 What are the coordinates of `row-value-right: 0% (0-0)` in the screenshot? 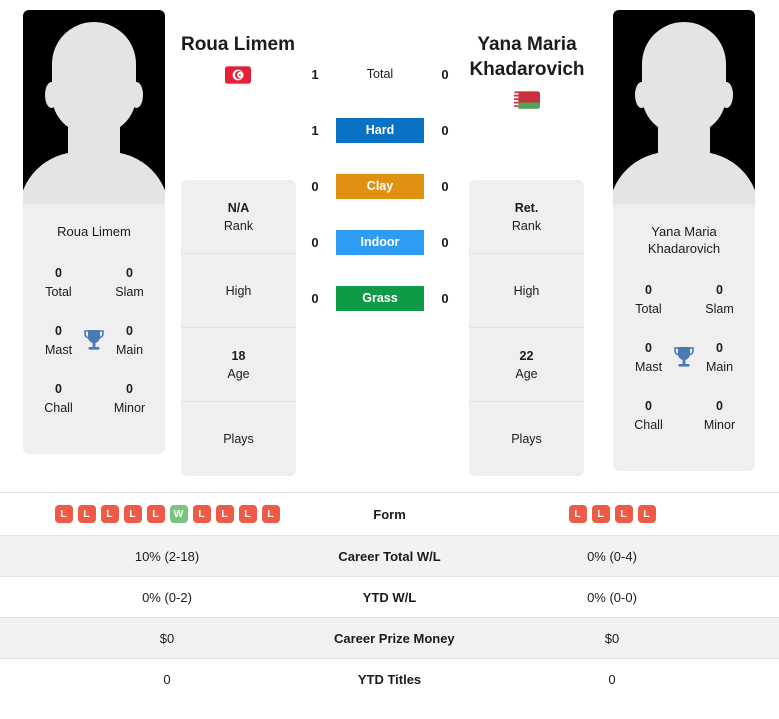 It's located at (612, 597).